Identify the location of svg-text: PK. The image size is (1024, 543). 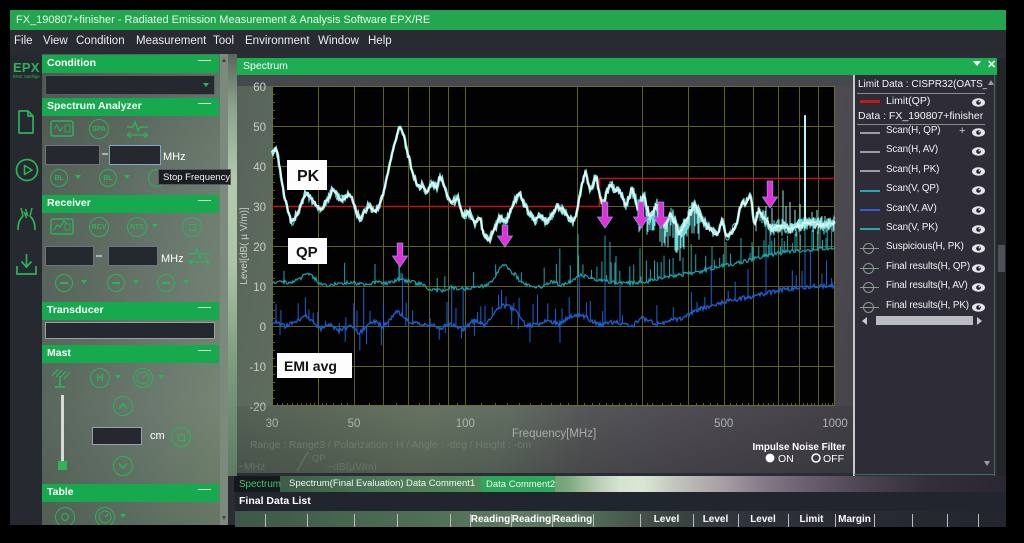
(308, 176).